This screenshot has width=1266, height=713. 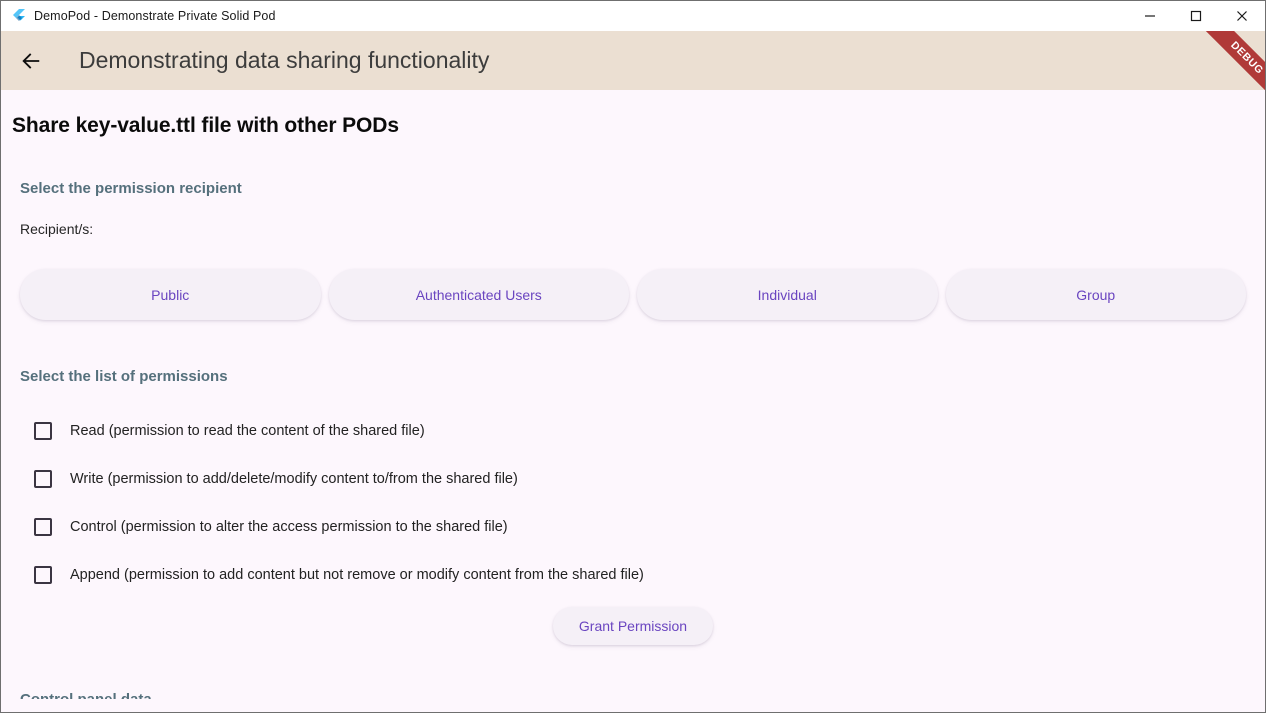 What do you see at coordinates (43, 479) in the screenshot?
I see `checkbox-write` at bounding box center [43, 479].